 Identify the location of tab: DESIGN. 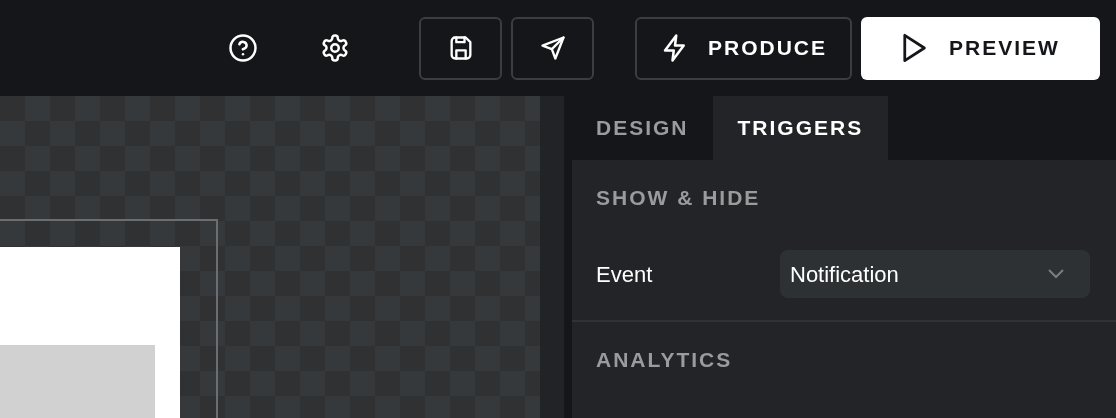
(642, 128).